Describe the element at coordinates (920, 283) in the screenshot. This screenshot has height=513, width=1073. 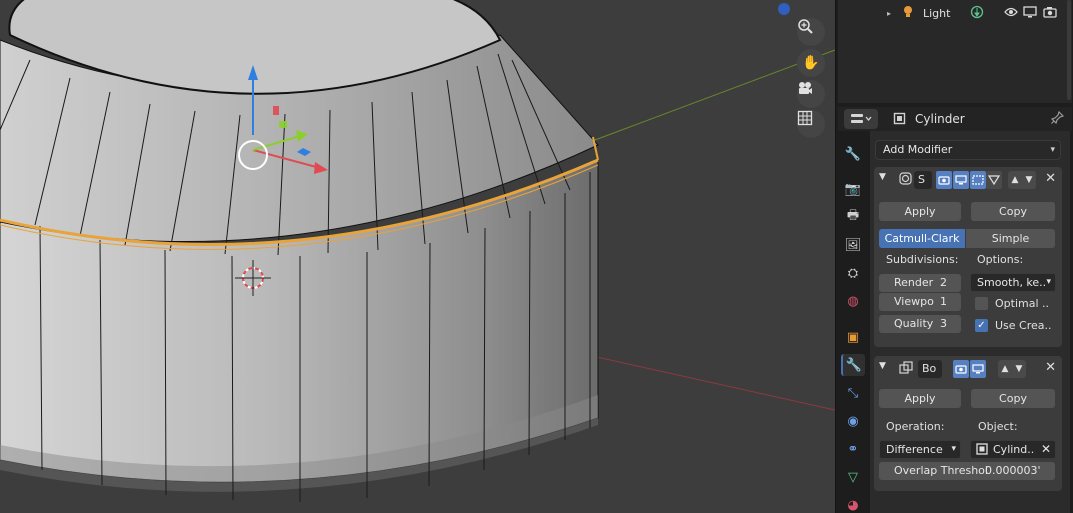
I see `render-levels-field: Render 2` at that location.